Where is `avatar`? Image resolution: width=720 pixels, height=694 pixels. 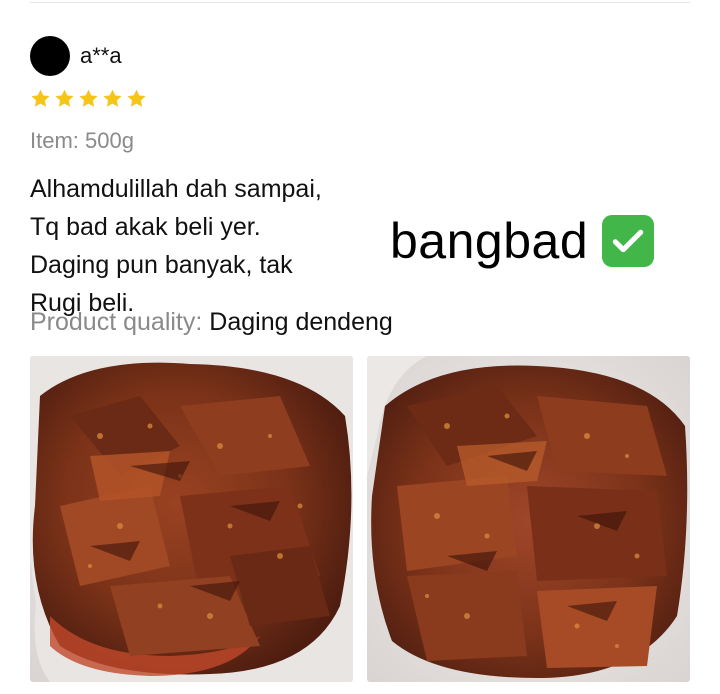 avatar is located at coordinates (50, 56).